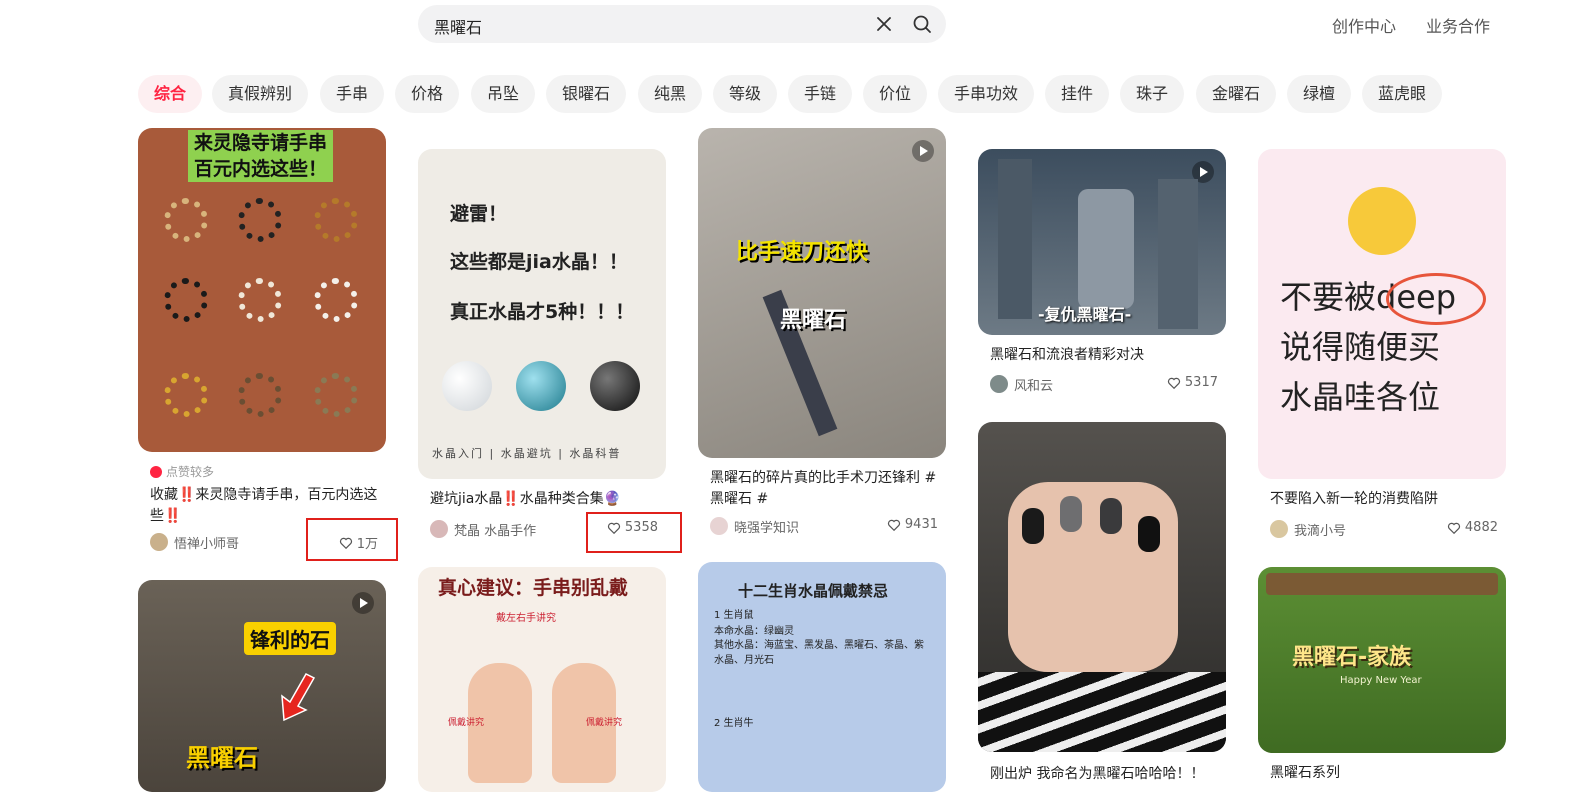 The image size is (1582, 792). I want to click on like-button: 5317, so click(1192, 382).